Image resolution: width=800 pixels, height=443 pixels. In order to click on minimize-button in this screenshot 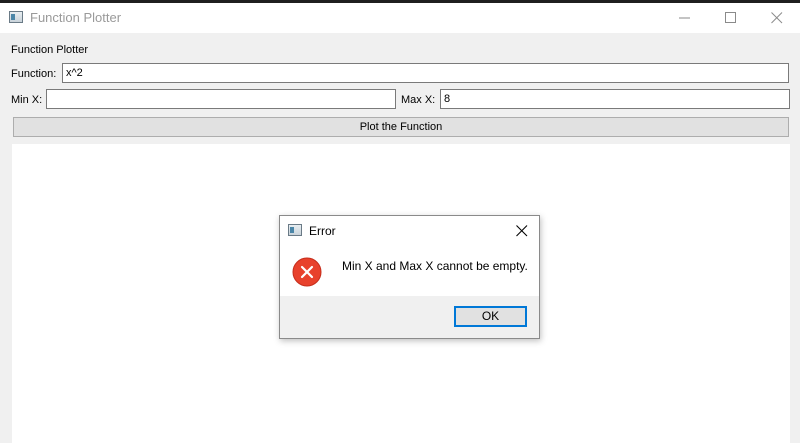, I will do `click(685, 18)`.